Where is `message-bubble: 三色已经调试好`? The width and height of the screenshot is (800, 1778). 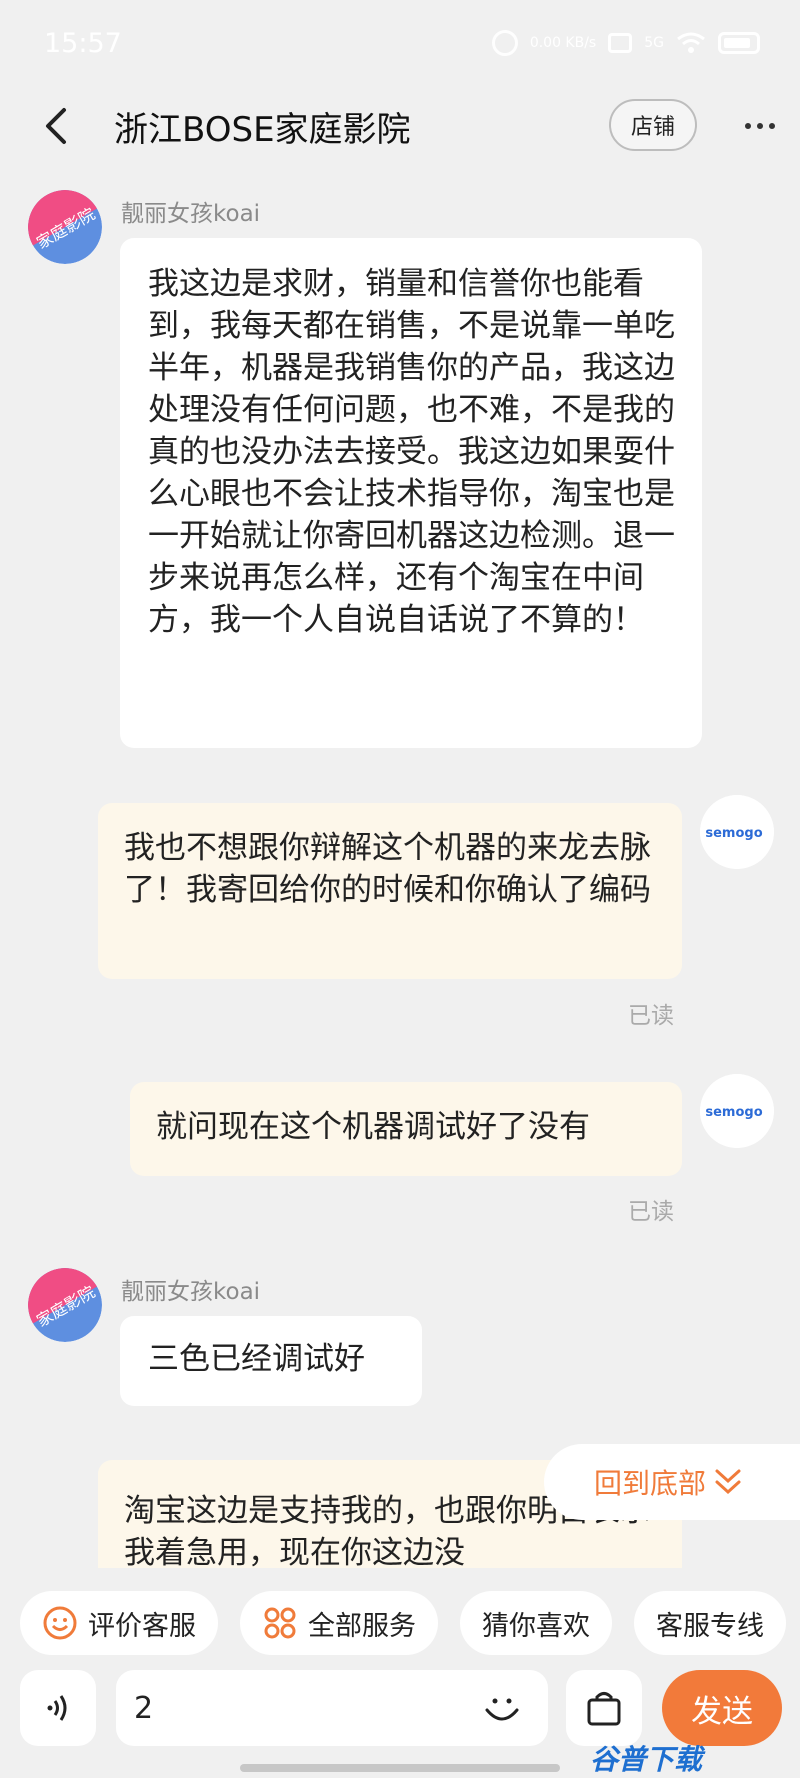
message-bubble: 三色已经调试好 is located at coordinates (271, 1361).